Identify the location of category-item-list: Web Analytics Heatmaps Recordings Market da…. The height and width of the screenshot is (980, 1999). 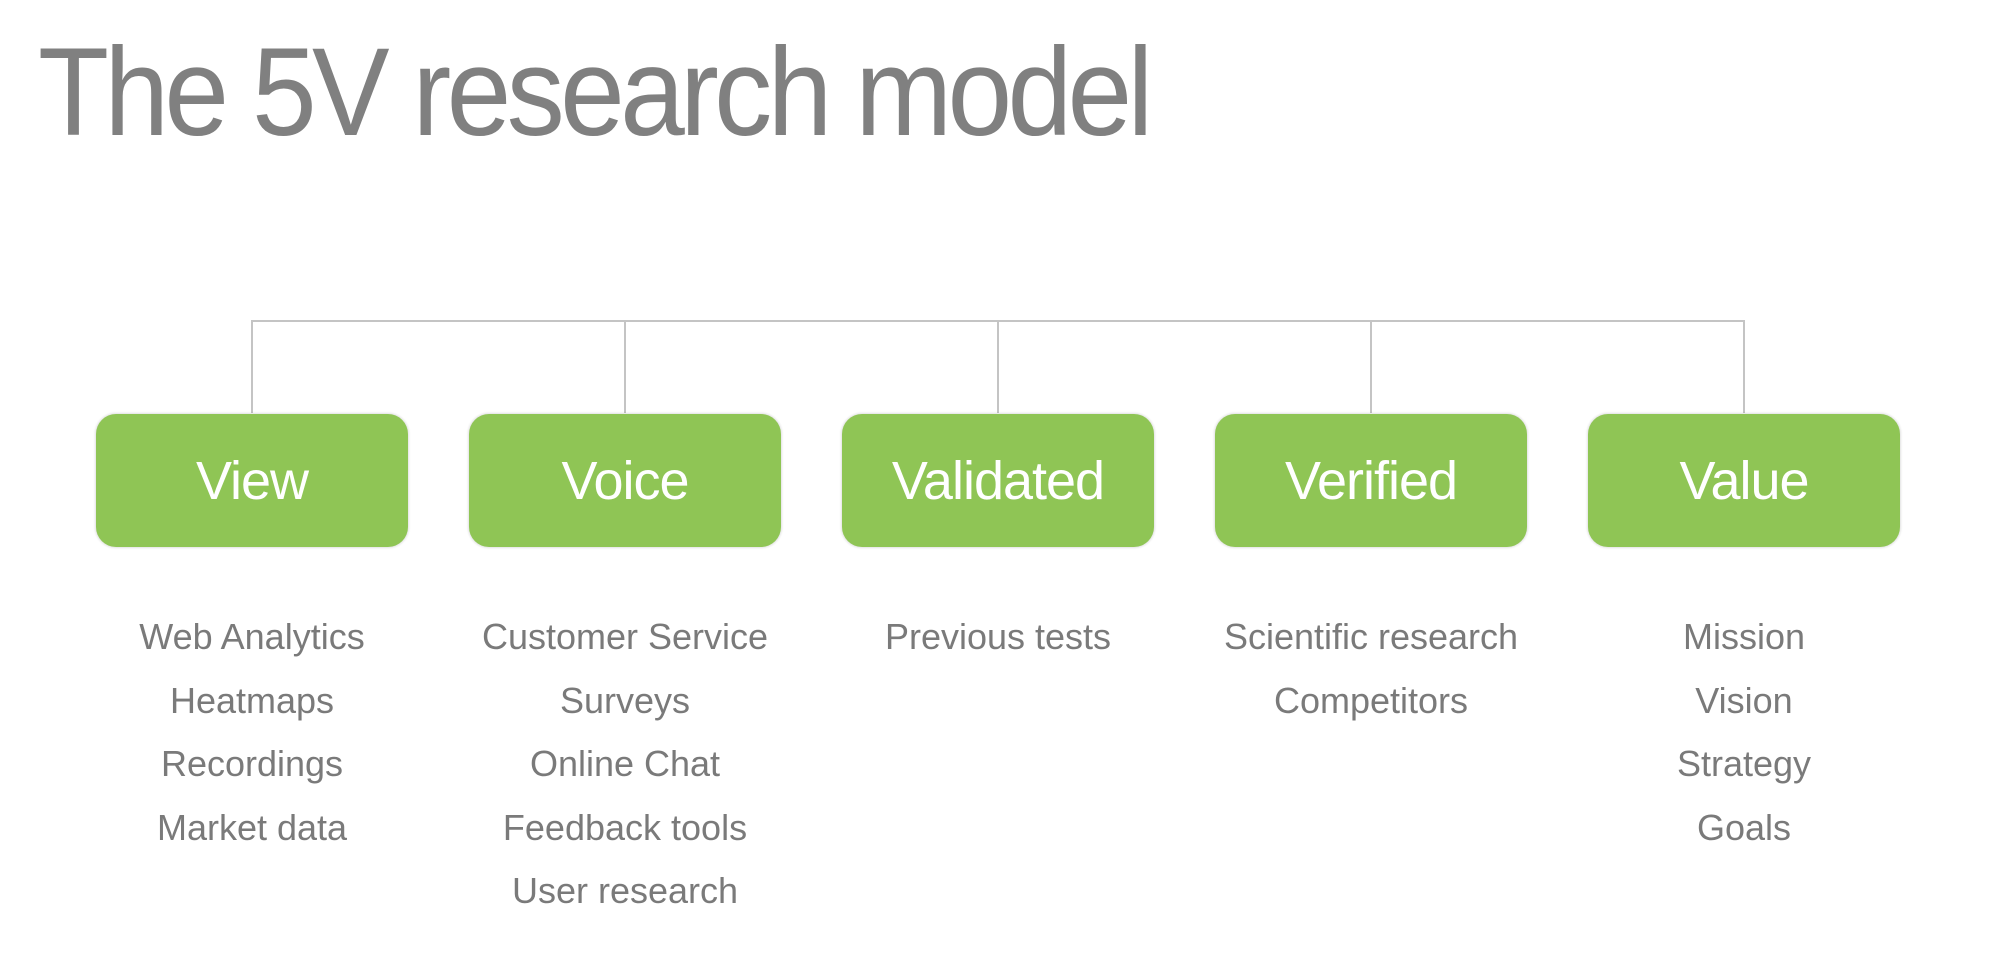
(252, 732).